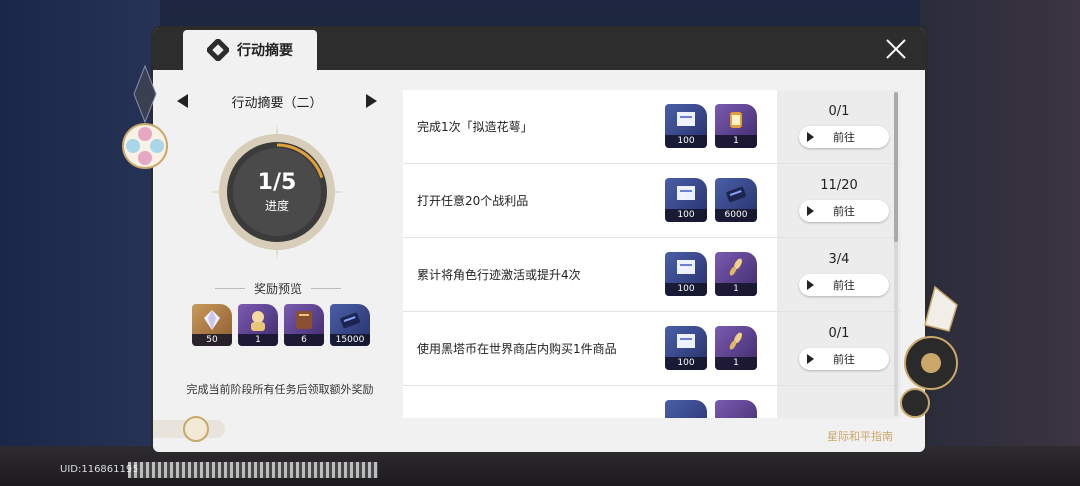 Image resolution: width=1080 pixels, height=486 pixels. Describe the element at coordinates (99, 469) in the screenshot. I see `uid-label: UID:116861195` at that location.